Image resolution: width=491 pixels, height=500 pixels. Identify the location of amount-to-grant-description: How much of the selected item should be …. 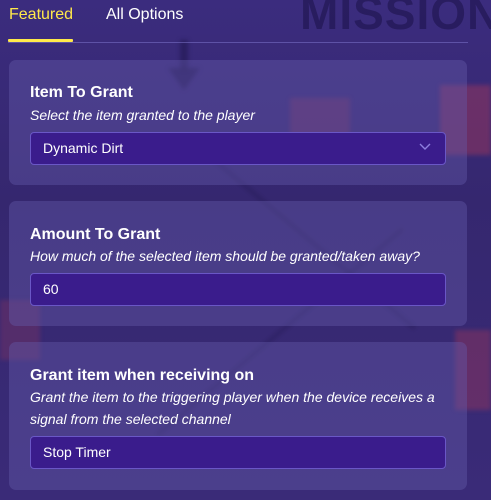
(225, 256).